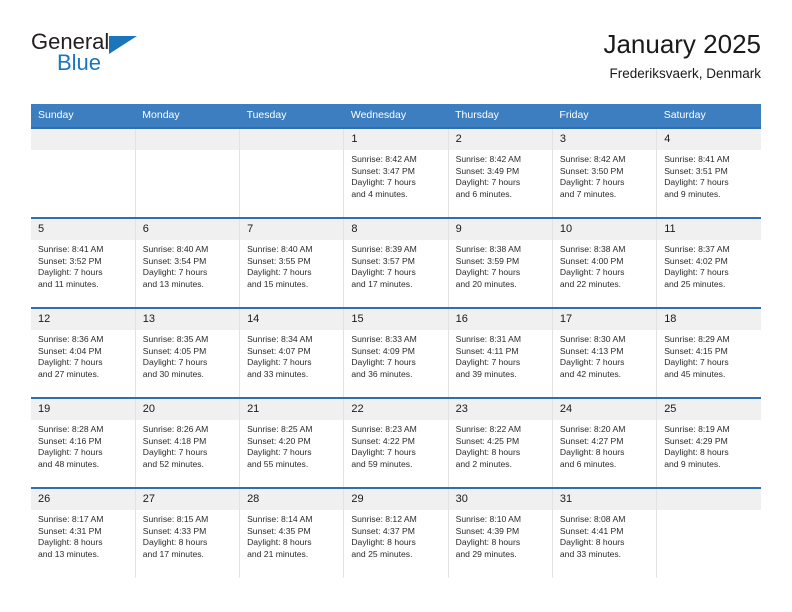 This screenshot has width=792, height=612. What do you see at coordinates (70, 350) in the screenshot?
I see `sunset-text: Sunset: 4:04 PM` at bounding box center [70, 350].